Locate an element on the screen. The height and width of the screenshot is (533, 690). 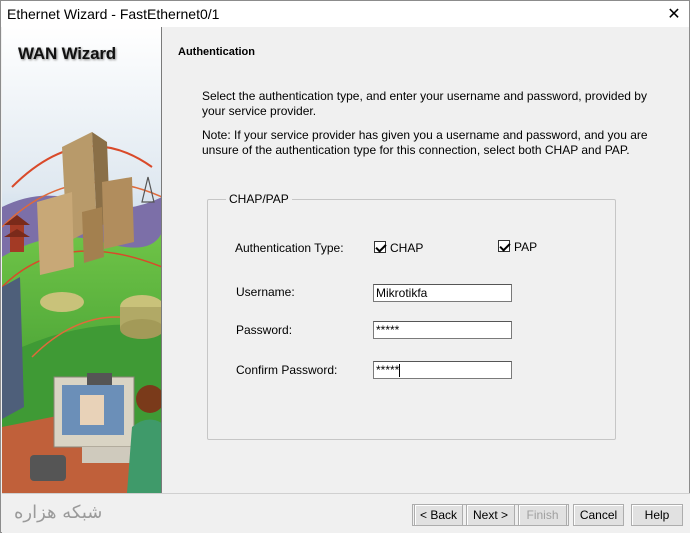
watermark-logo: شبکه هزاره is located at coordinates (58, 512).